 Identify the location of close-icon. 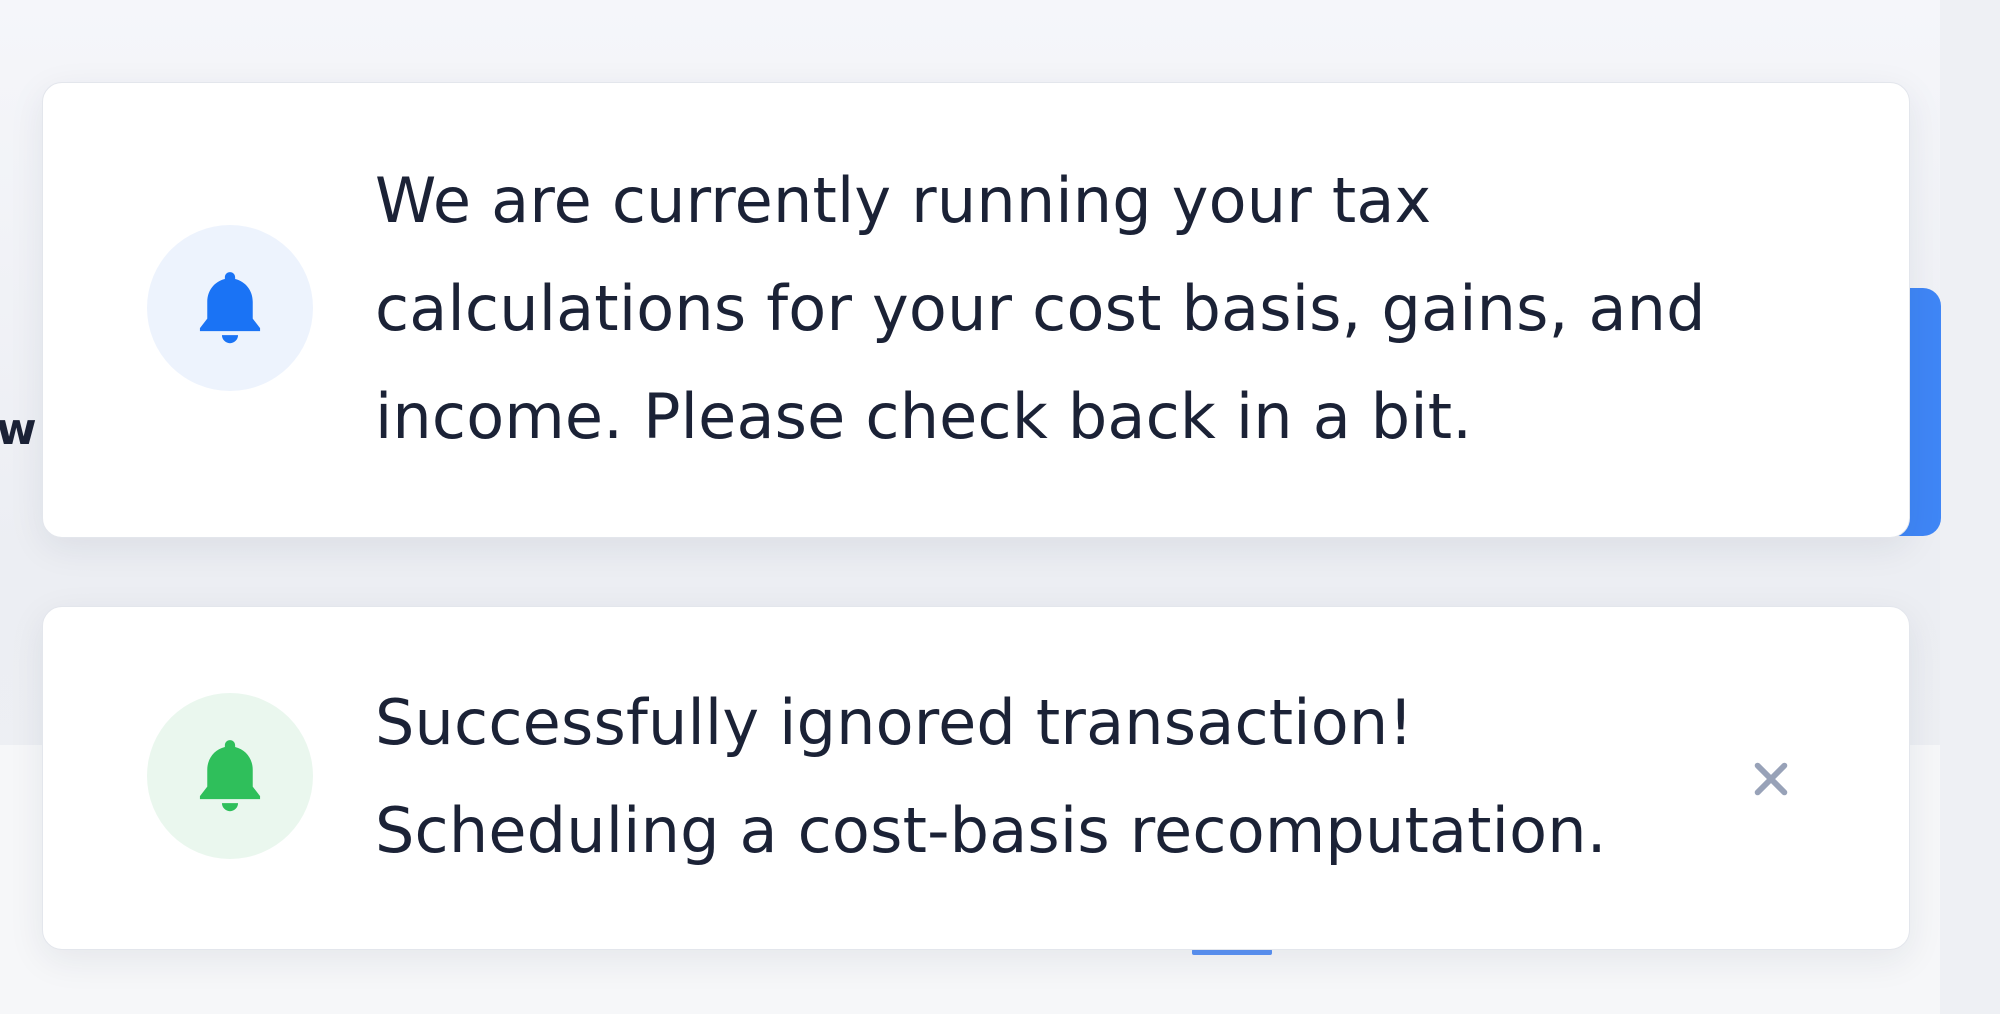
(1771, 779).